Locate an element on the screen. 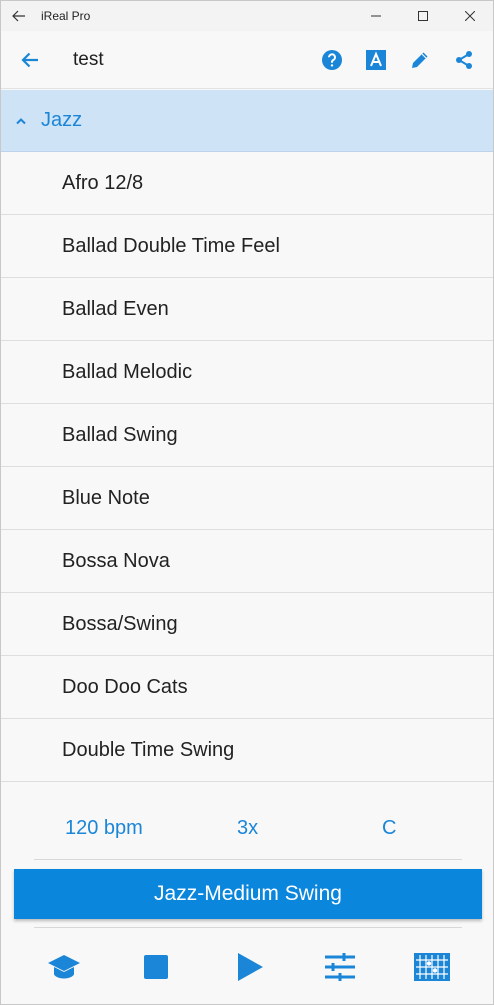  page-title: test is located at coordinates (88, 59).